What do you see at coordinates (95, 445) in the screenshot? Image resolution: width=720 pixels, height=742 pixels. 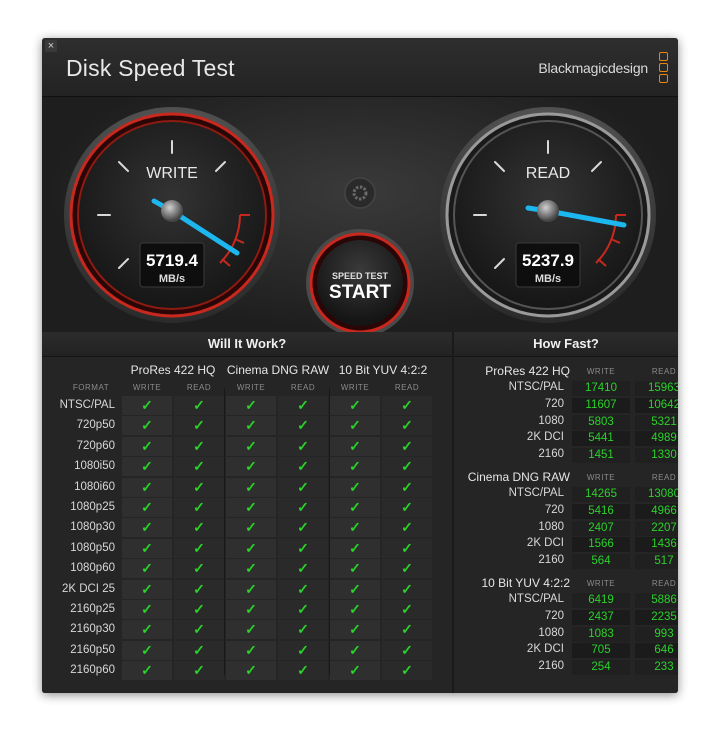 I see `format-row-label: 720p60` at bounding box center [95, 445].